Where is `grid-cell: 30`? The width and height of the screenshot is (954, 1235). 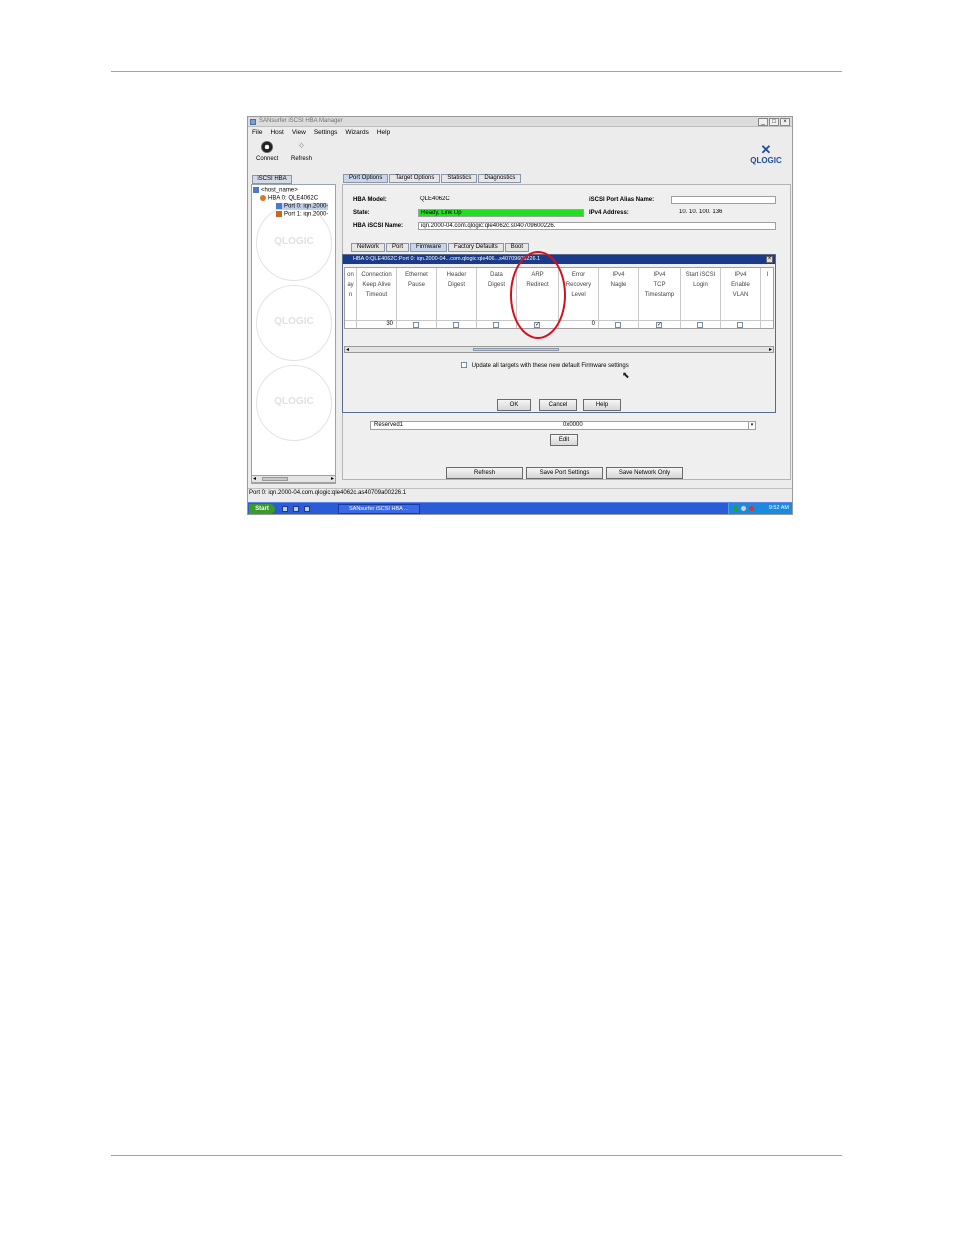
grid-cell: 30 is located at coordinates (376, 324).